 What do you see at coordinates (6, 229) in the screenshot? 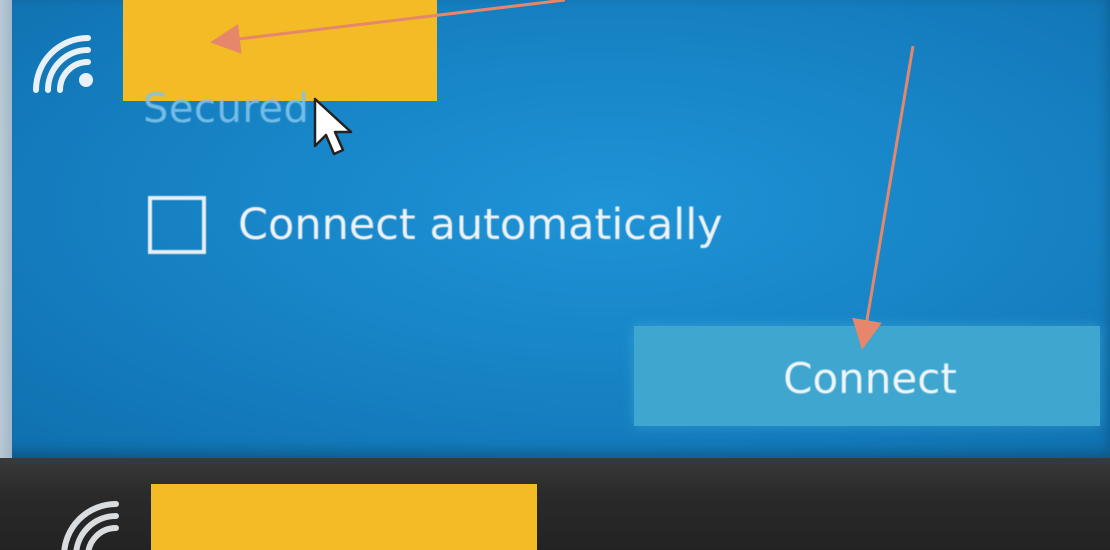
I see `window-edge` at bounding box center [6, 229].